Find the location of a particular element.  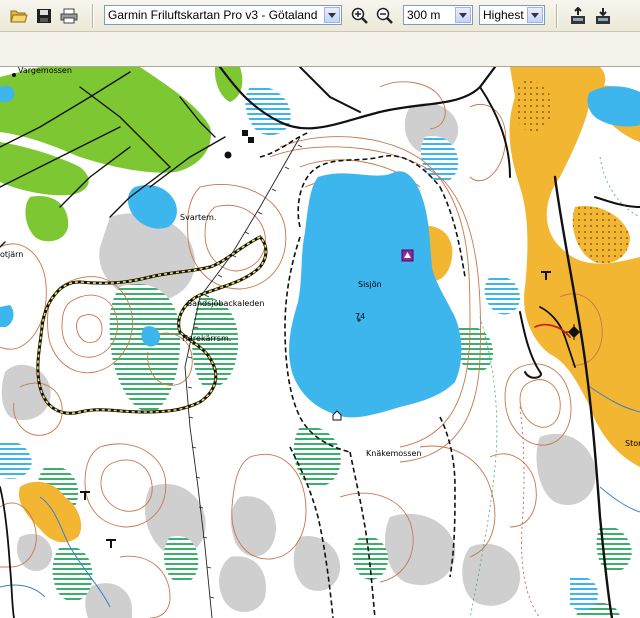

map-label-elevation: 74 is located at coordinates (360, 316).